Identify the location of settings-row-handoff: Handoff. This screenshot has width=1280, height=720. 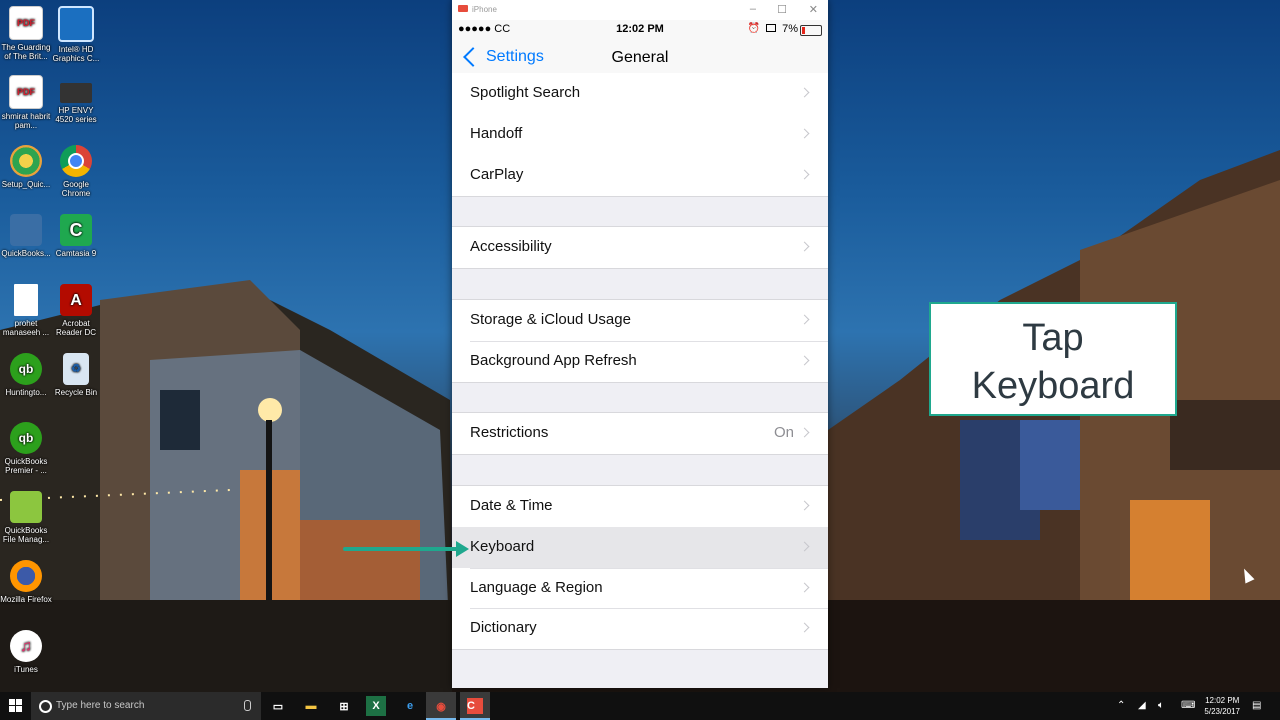
(640, 134).